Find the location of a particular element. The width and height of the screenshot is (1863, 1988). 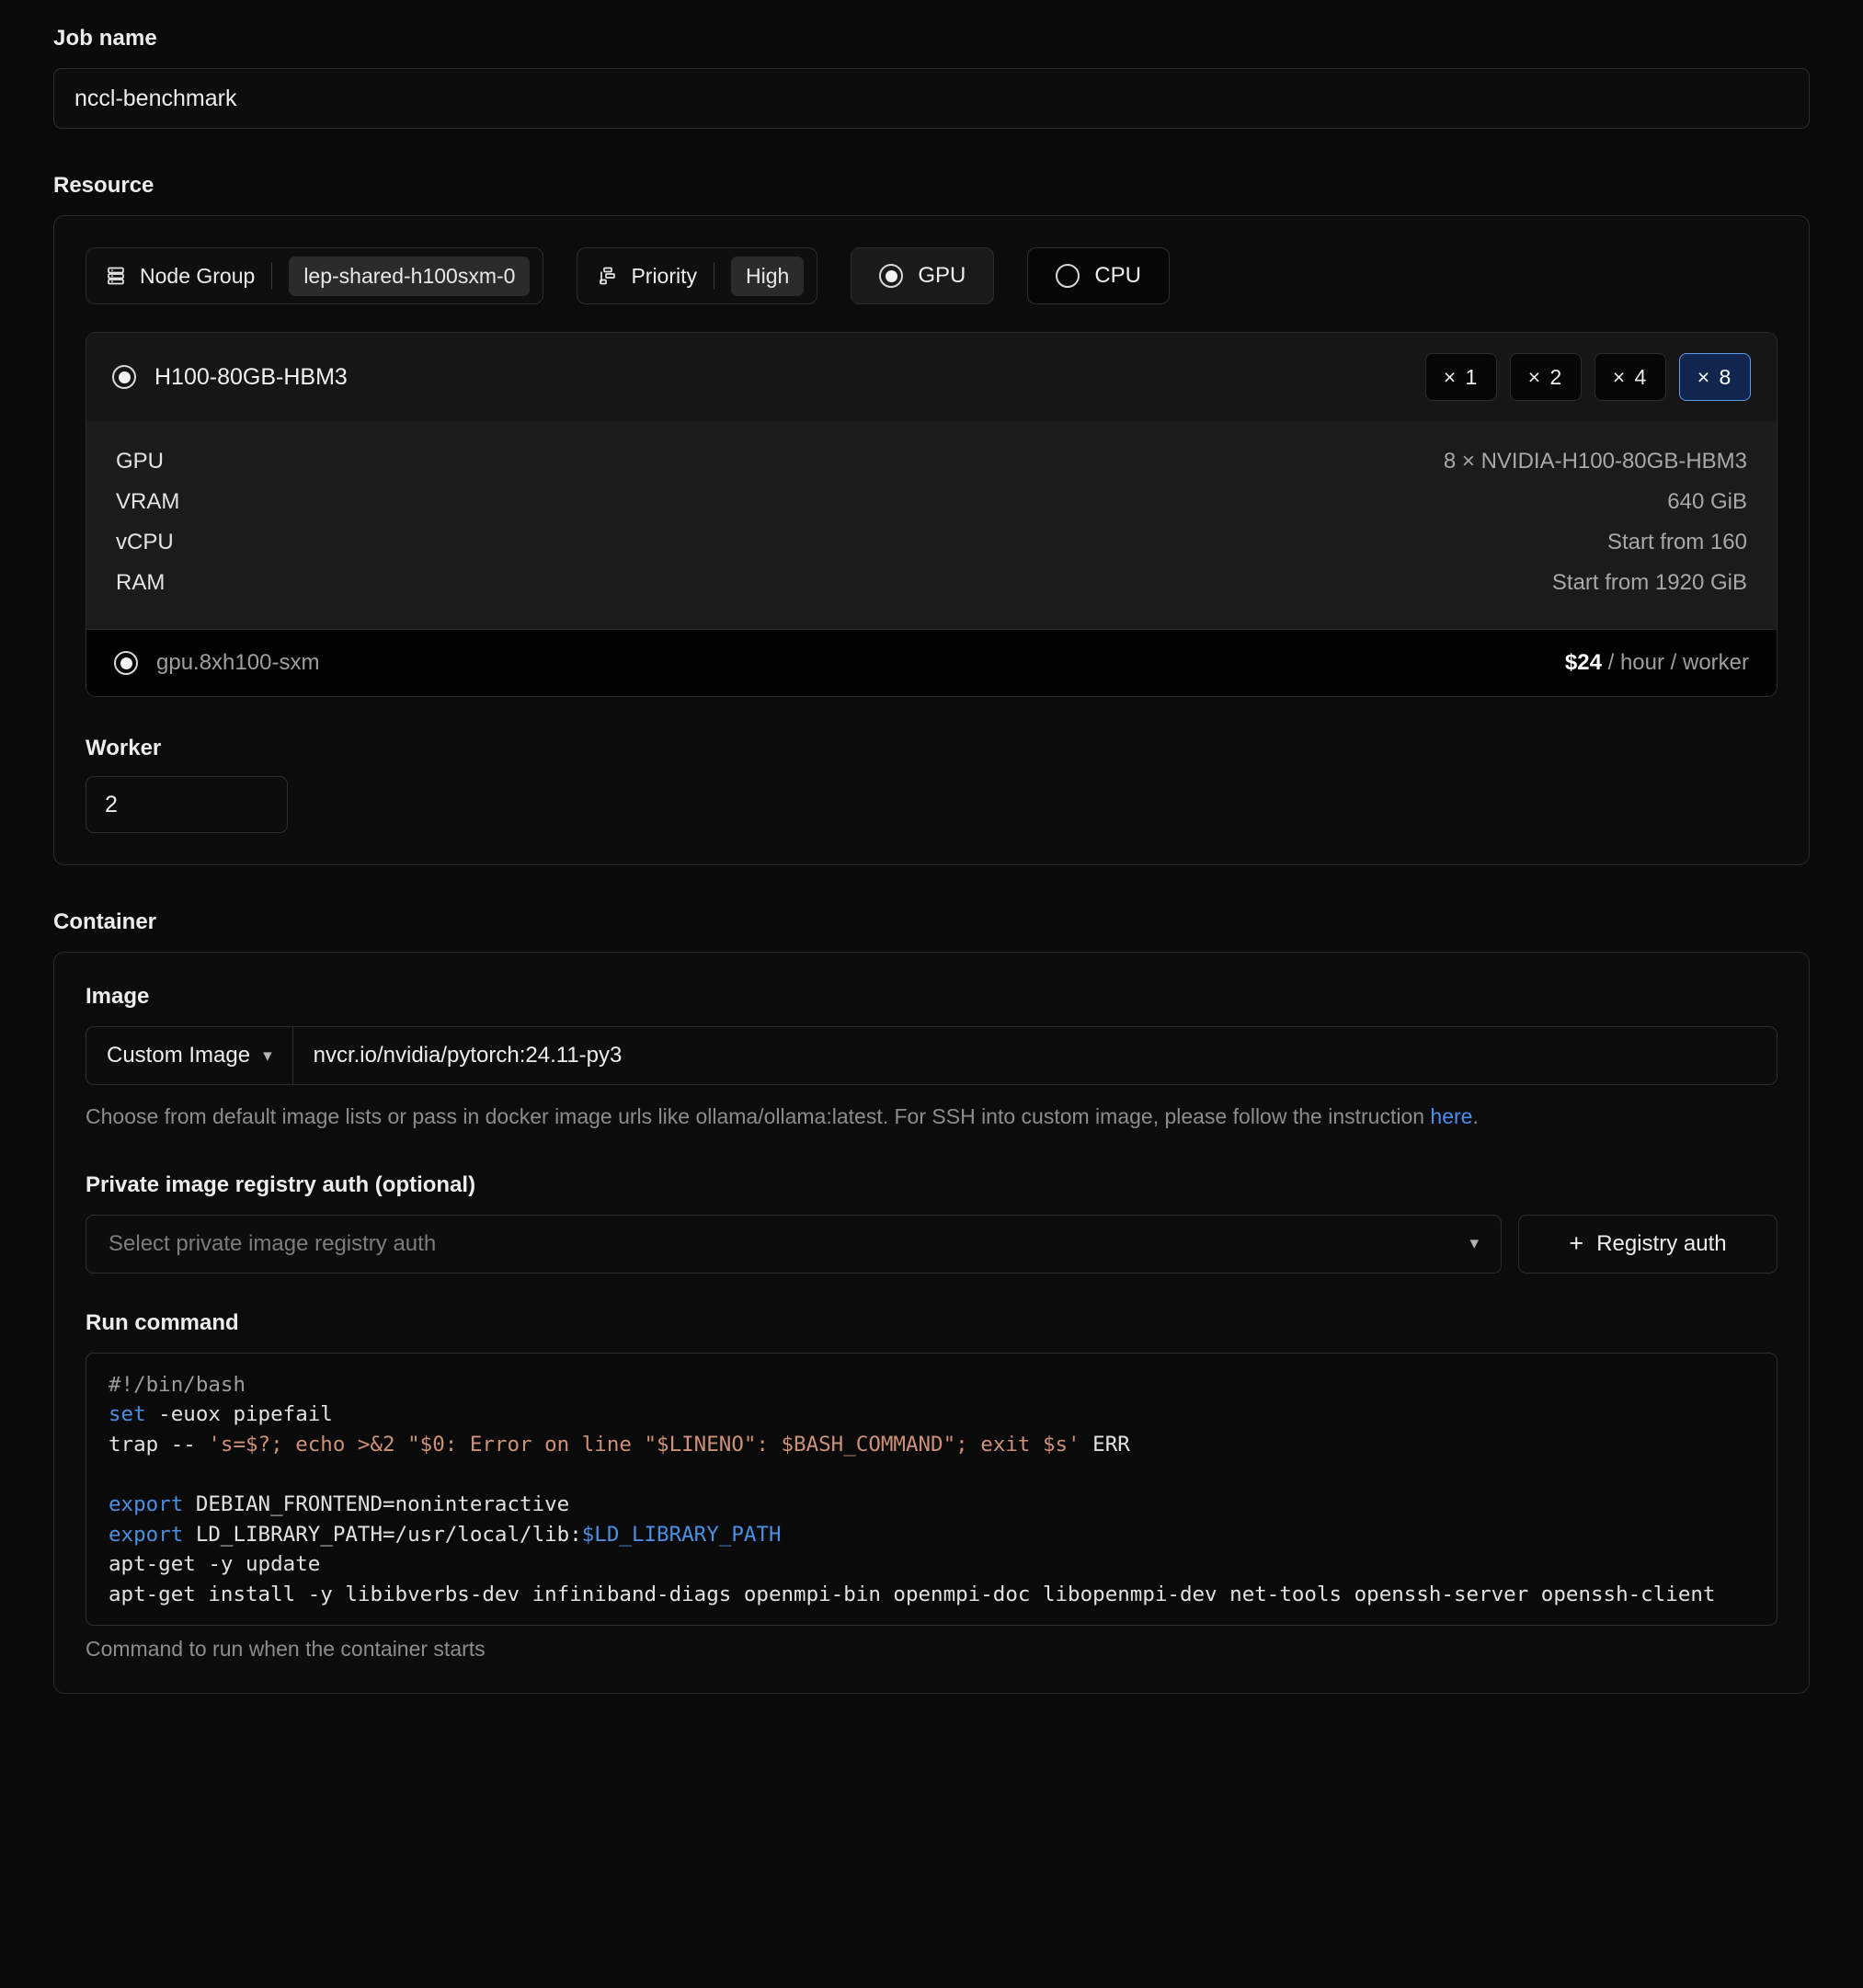

run-command-label: Run command is located at coordinates (162, 1322).